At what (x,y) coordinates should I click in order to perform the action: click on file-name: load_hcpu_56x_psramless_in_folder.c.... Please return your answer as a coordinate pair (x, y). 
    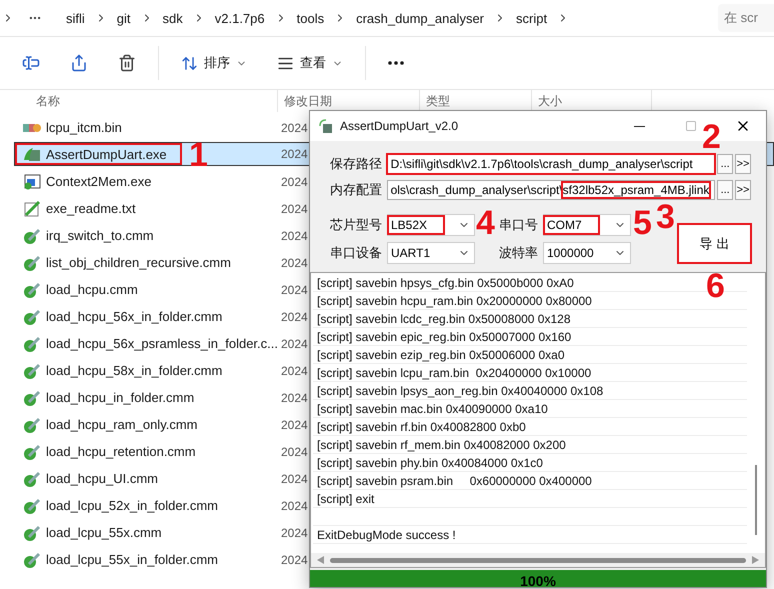
    Looking at the image, I should click on (147, 343).